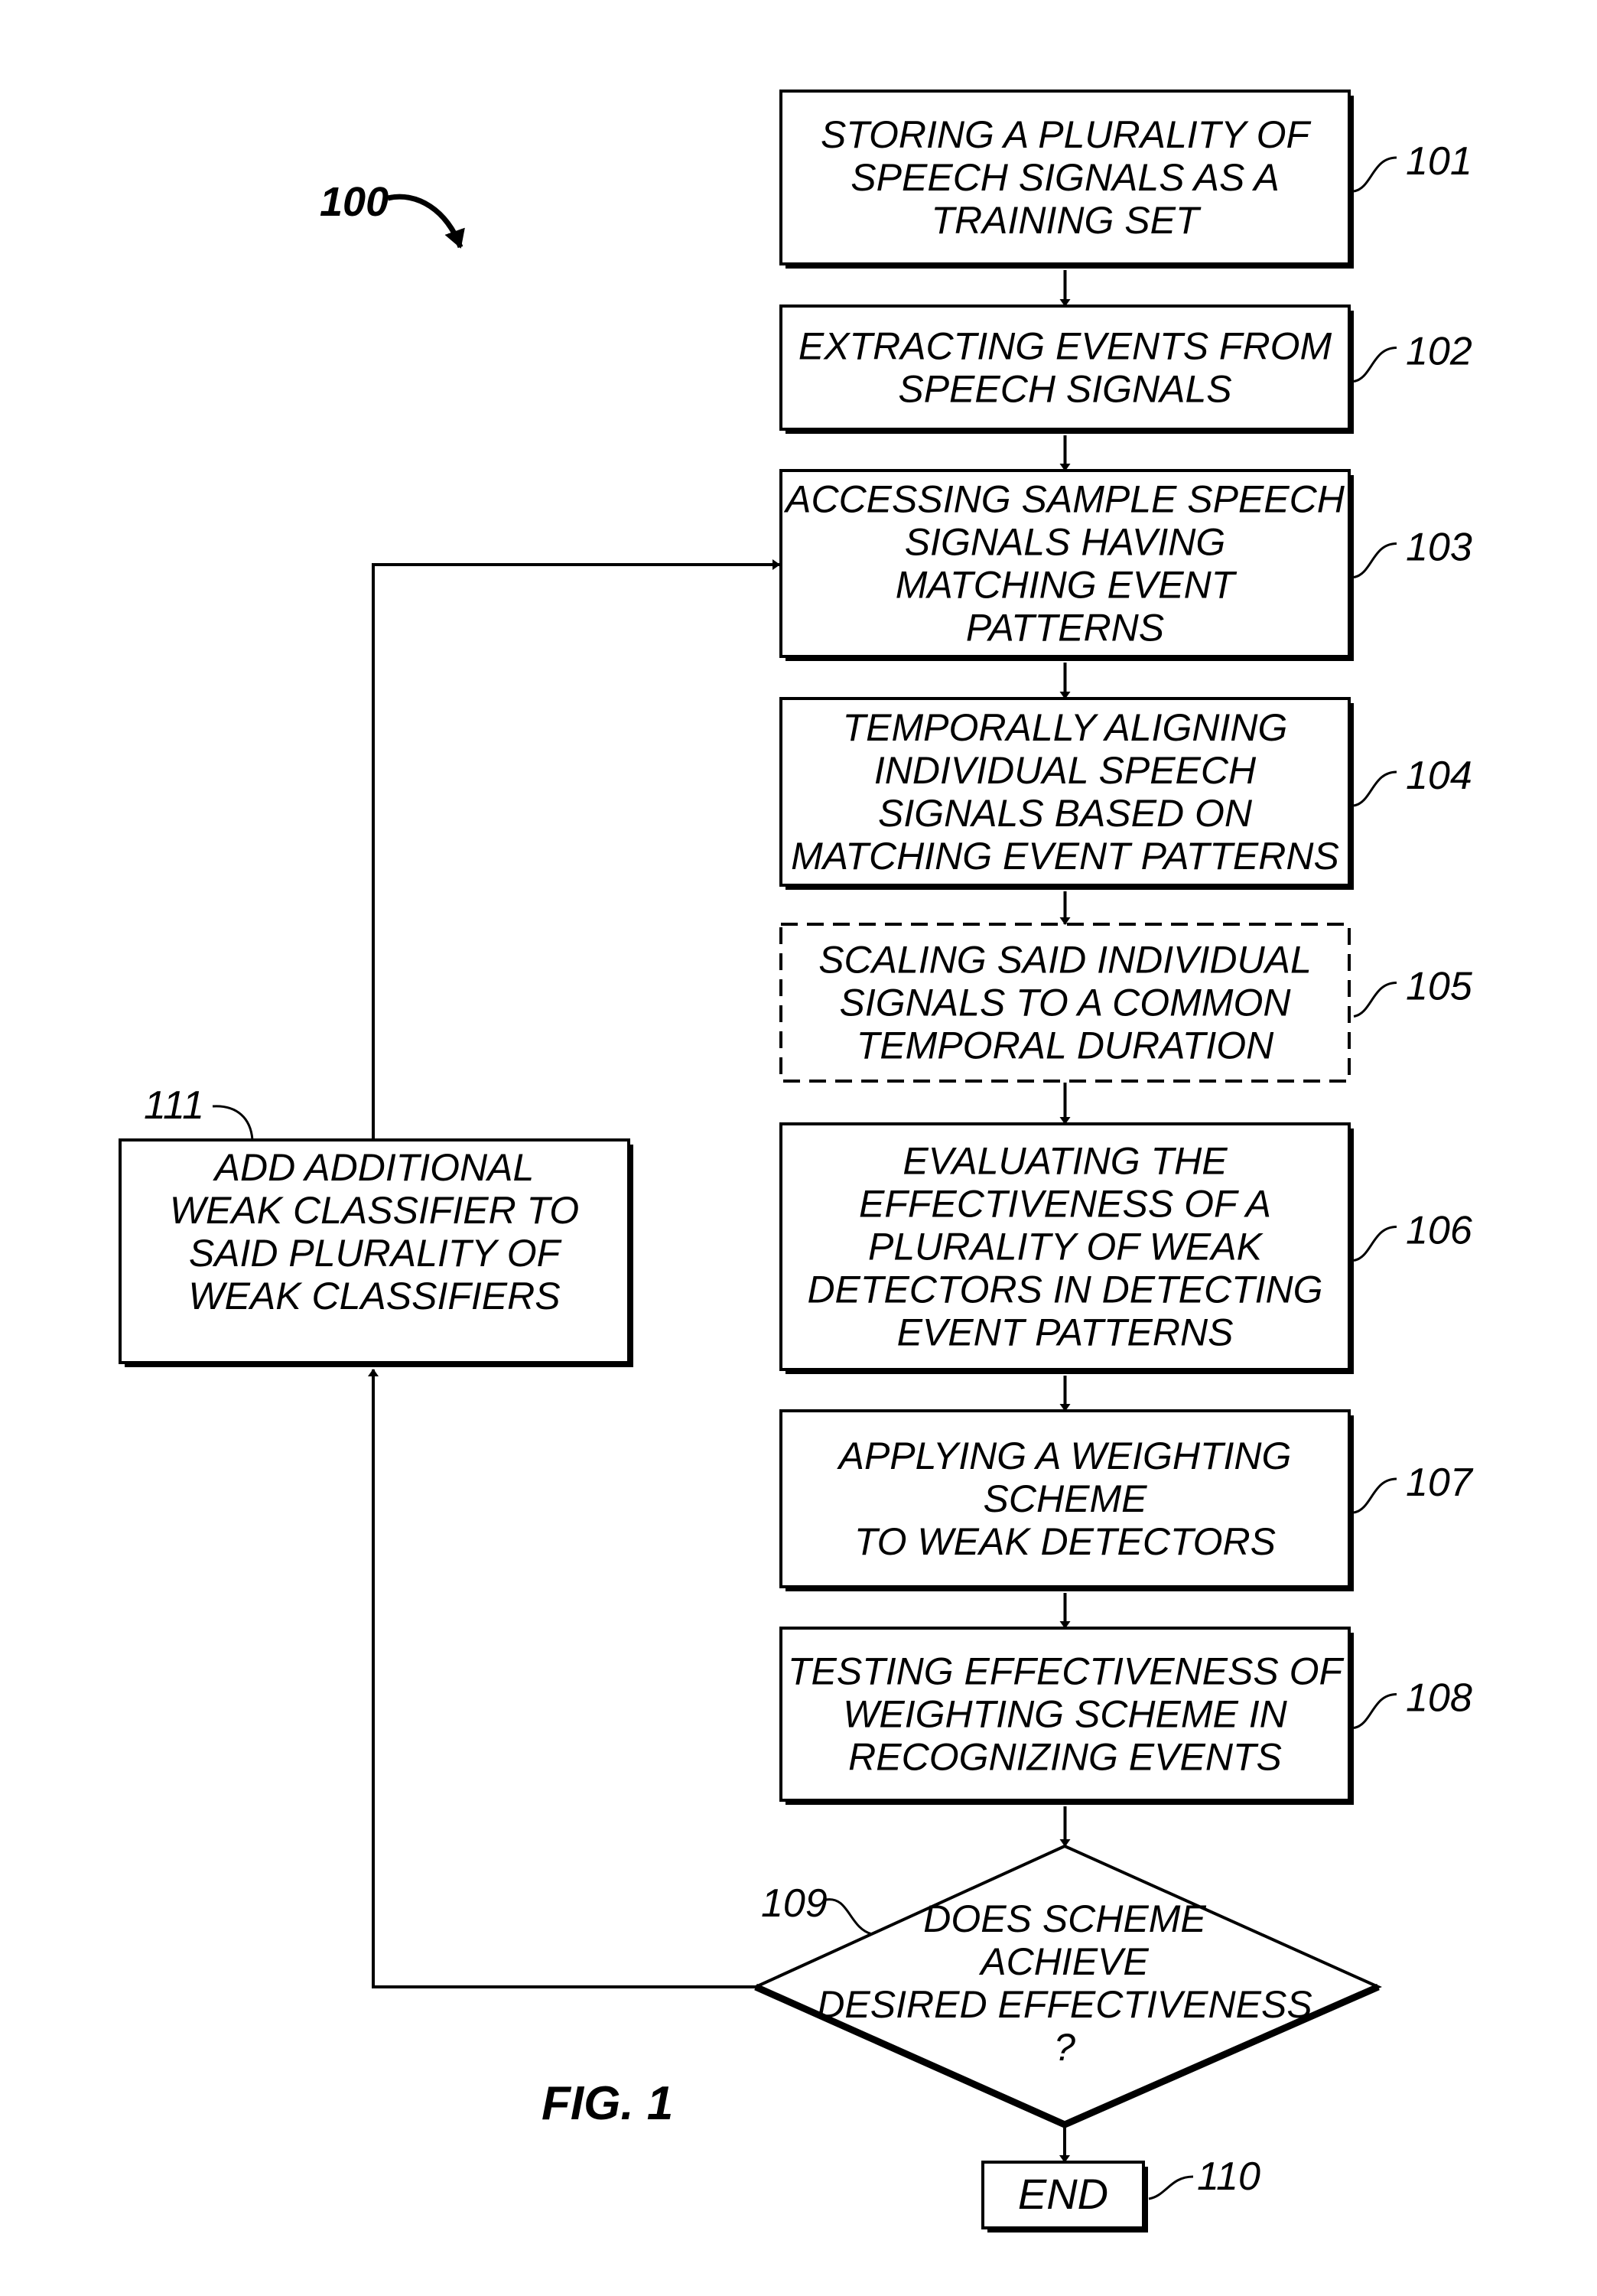 The image size is (1597, 2296). What do you see at coordinates (1065, 1161) in the screenshot?
I see `step-text-line: EVALUATING THE` at bounding box center [1065, 1161].